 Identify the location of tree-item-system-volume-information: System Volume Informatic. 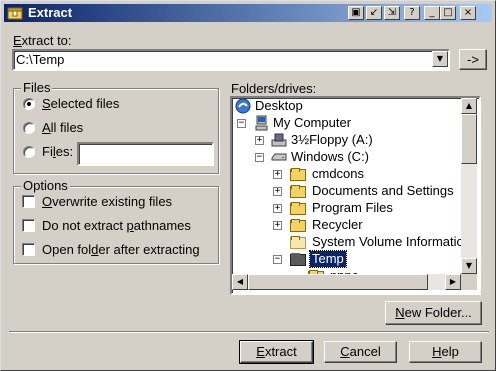
(346, 242).